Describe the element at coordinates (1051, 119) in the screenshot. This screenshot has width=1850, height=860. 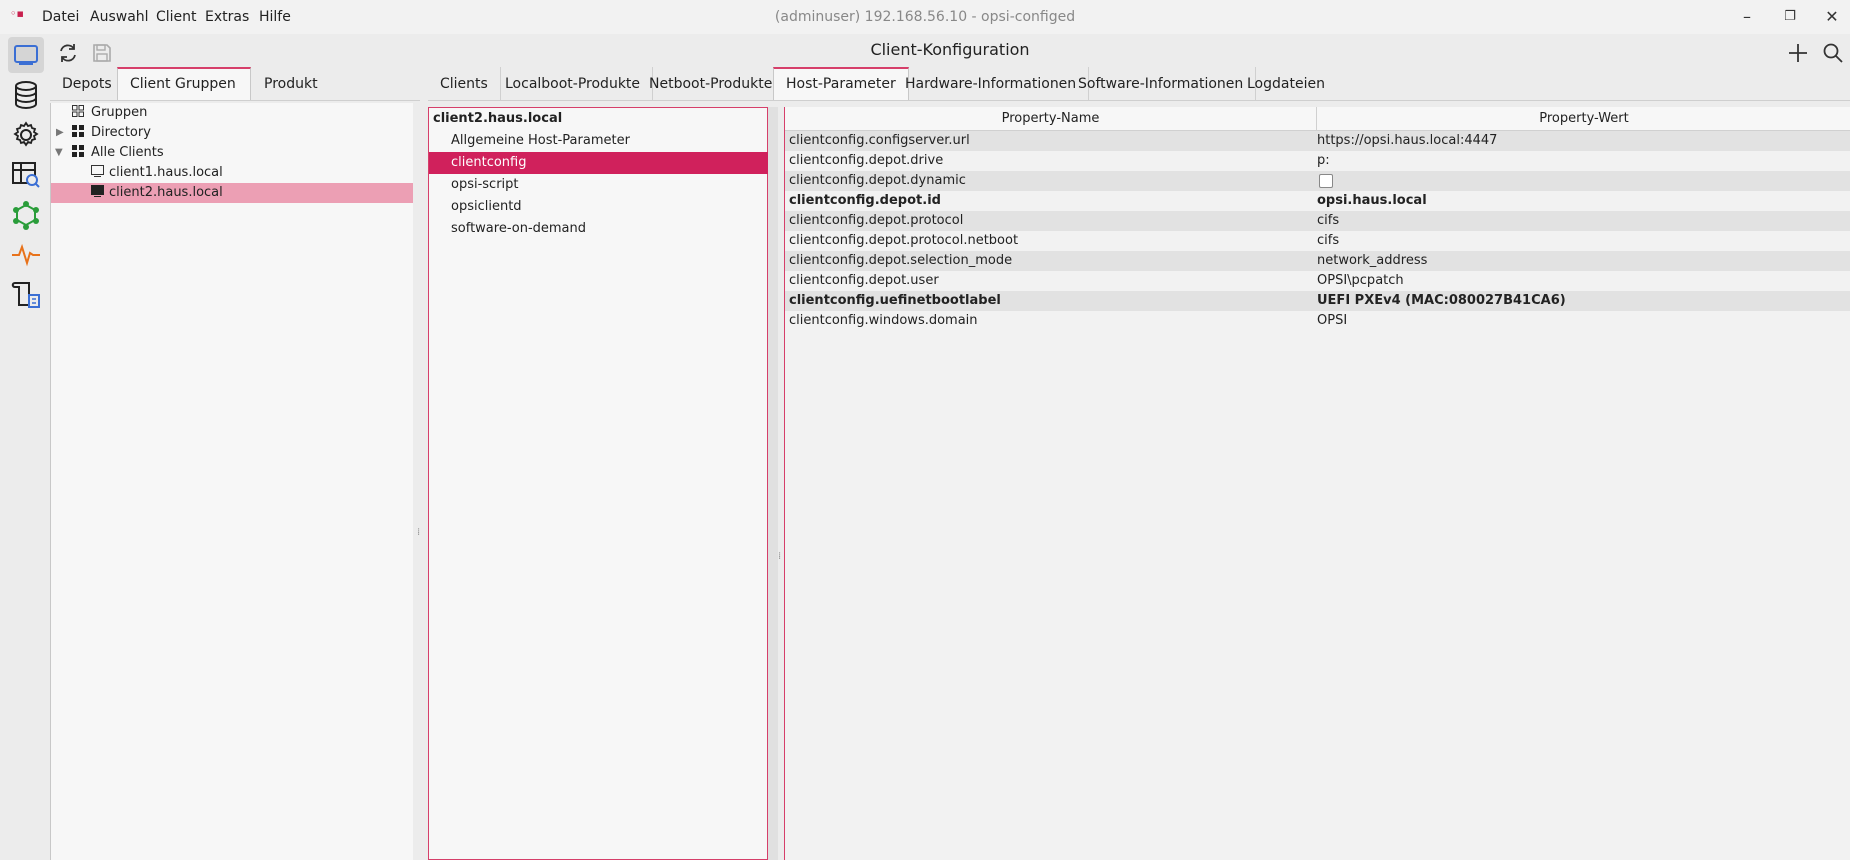
I see `column-header-property-name: Property-Name` at that location.